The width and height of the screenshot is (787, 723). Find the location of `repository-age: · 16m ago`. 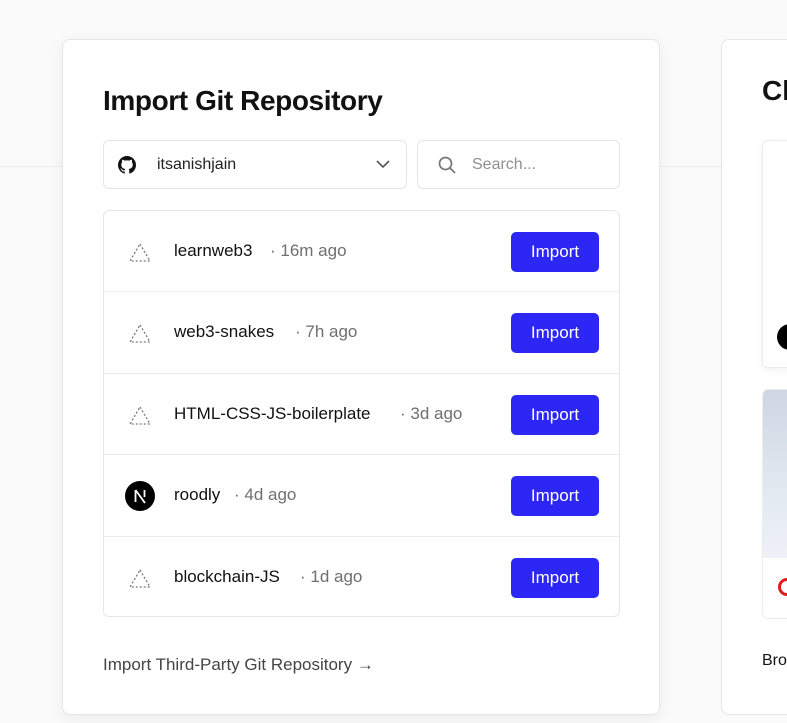

repository-age: · 16m ago is located at coordinates (308, 250).